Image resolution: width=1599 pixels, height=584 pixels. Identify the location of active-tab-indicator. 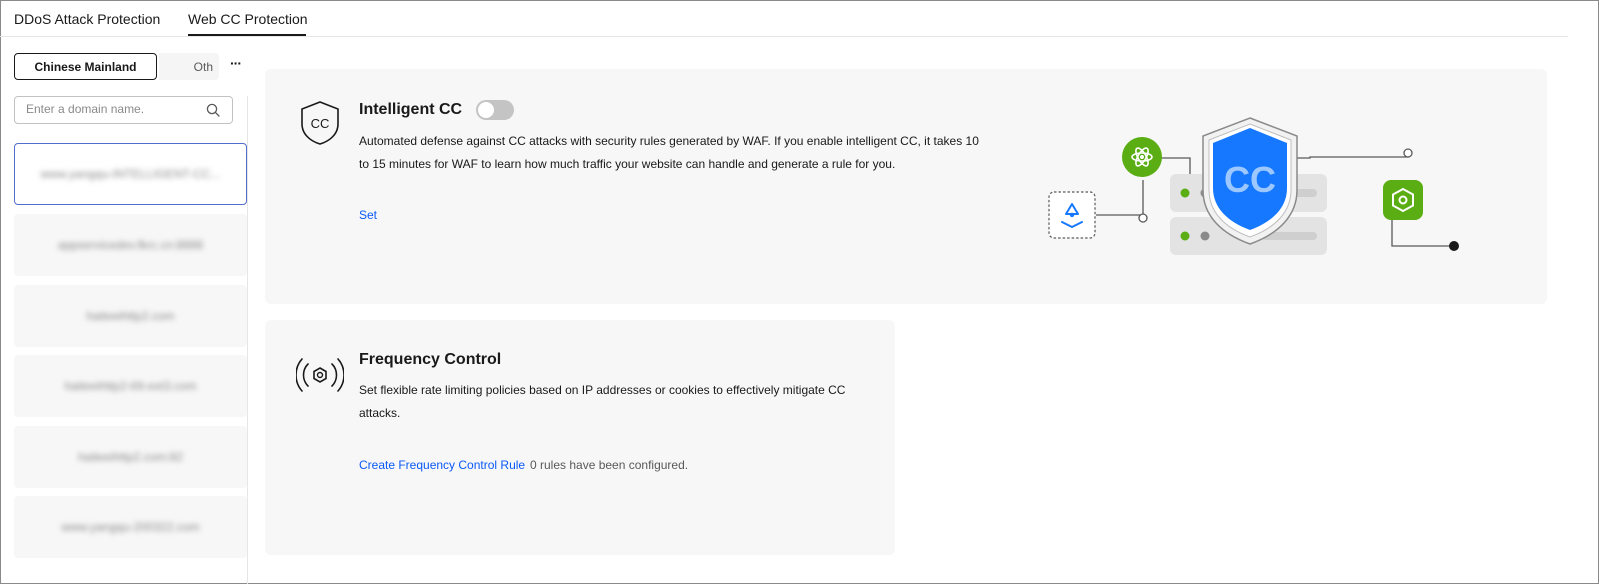
(247, 35).